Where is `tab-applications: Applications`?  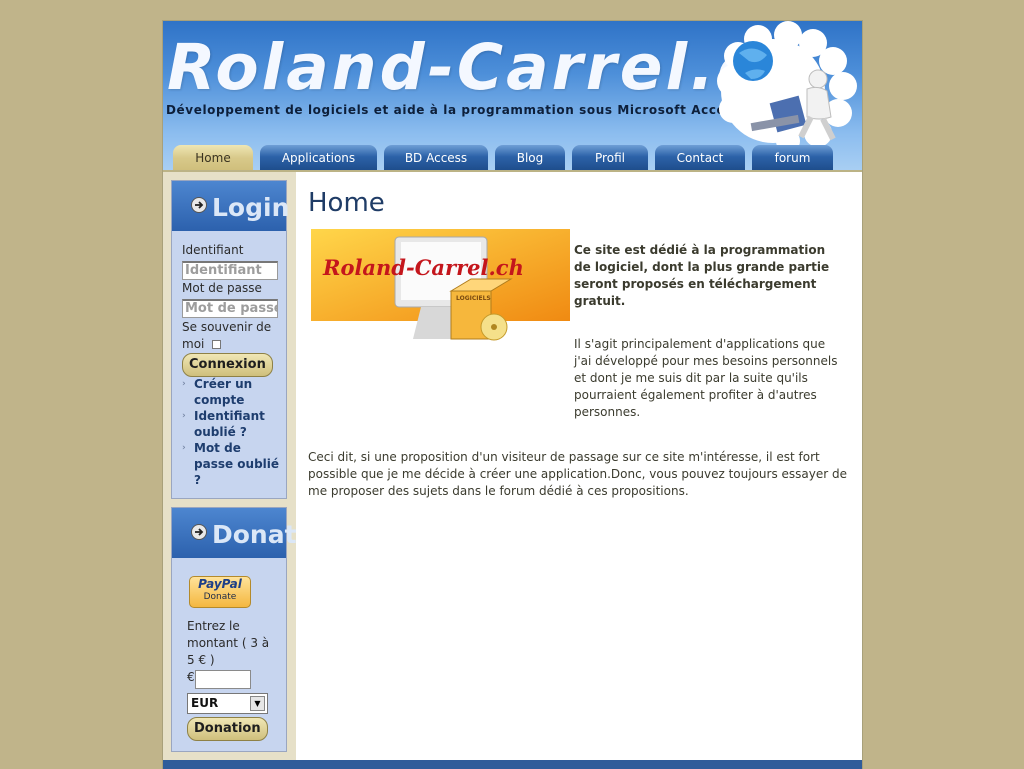 tab-applications: Applications is located at coordinates (318, 158).